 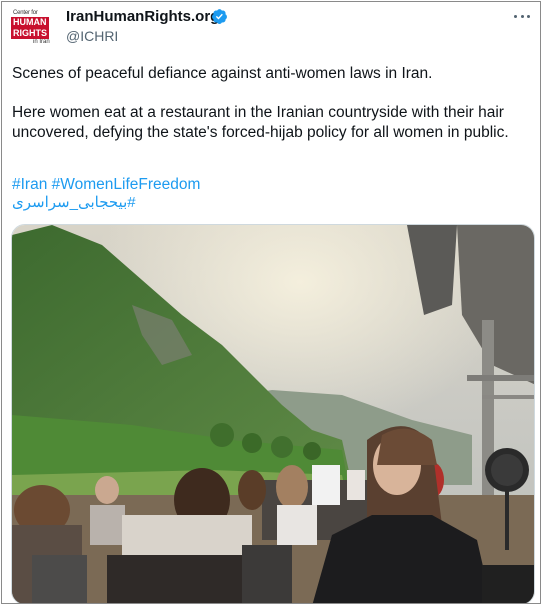 What do you see at coordinates (30, 22) in the screenshot?
I see `avatar-text-2: HUMAN` at bounding box center [30, 22].